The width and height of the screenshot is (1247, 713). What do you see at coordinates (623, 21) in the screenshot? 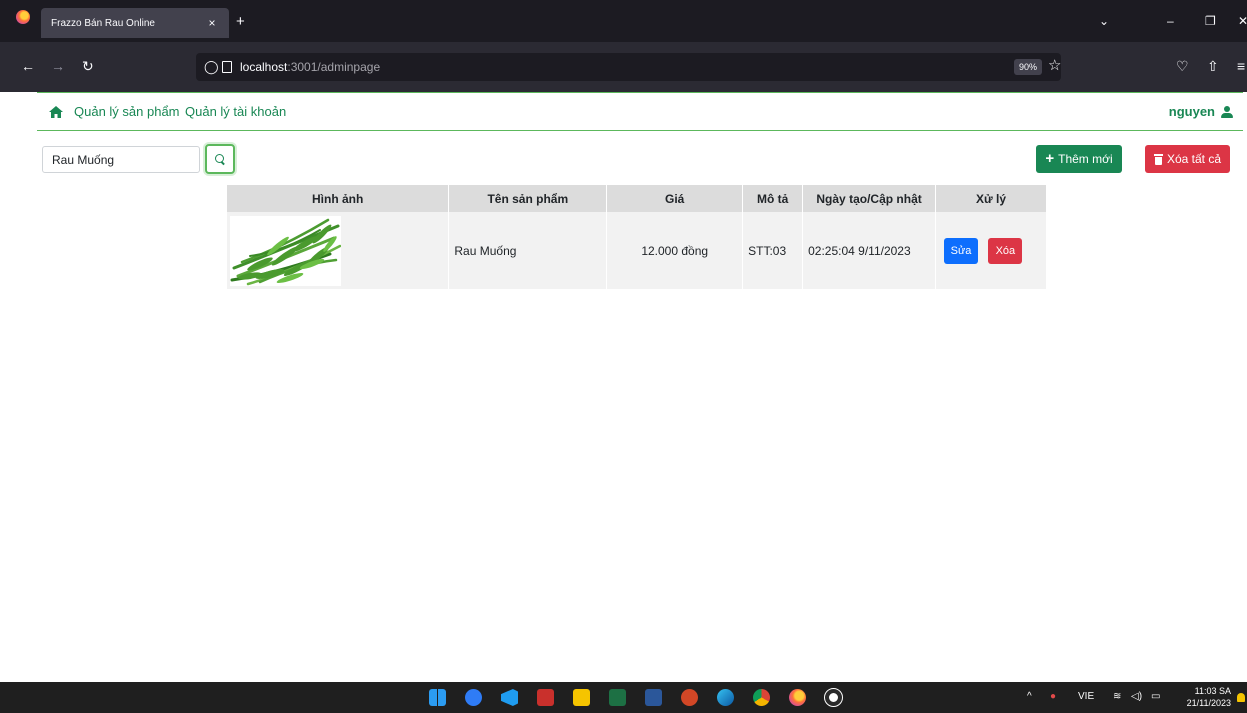
I see `browser-title-bar: Frazzo Bán Rau Online × + ⌄ – ❐ ✕` at bounding box center [623, 21].